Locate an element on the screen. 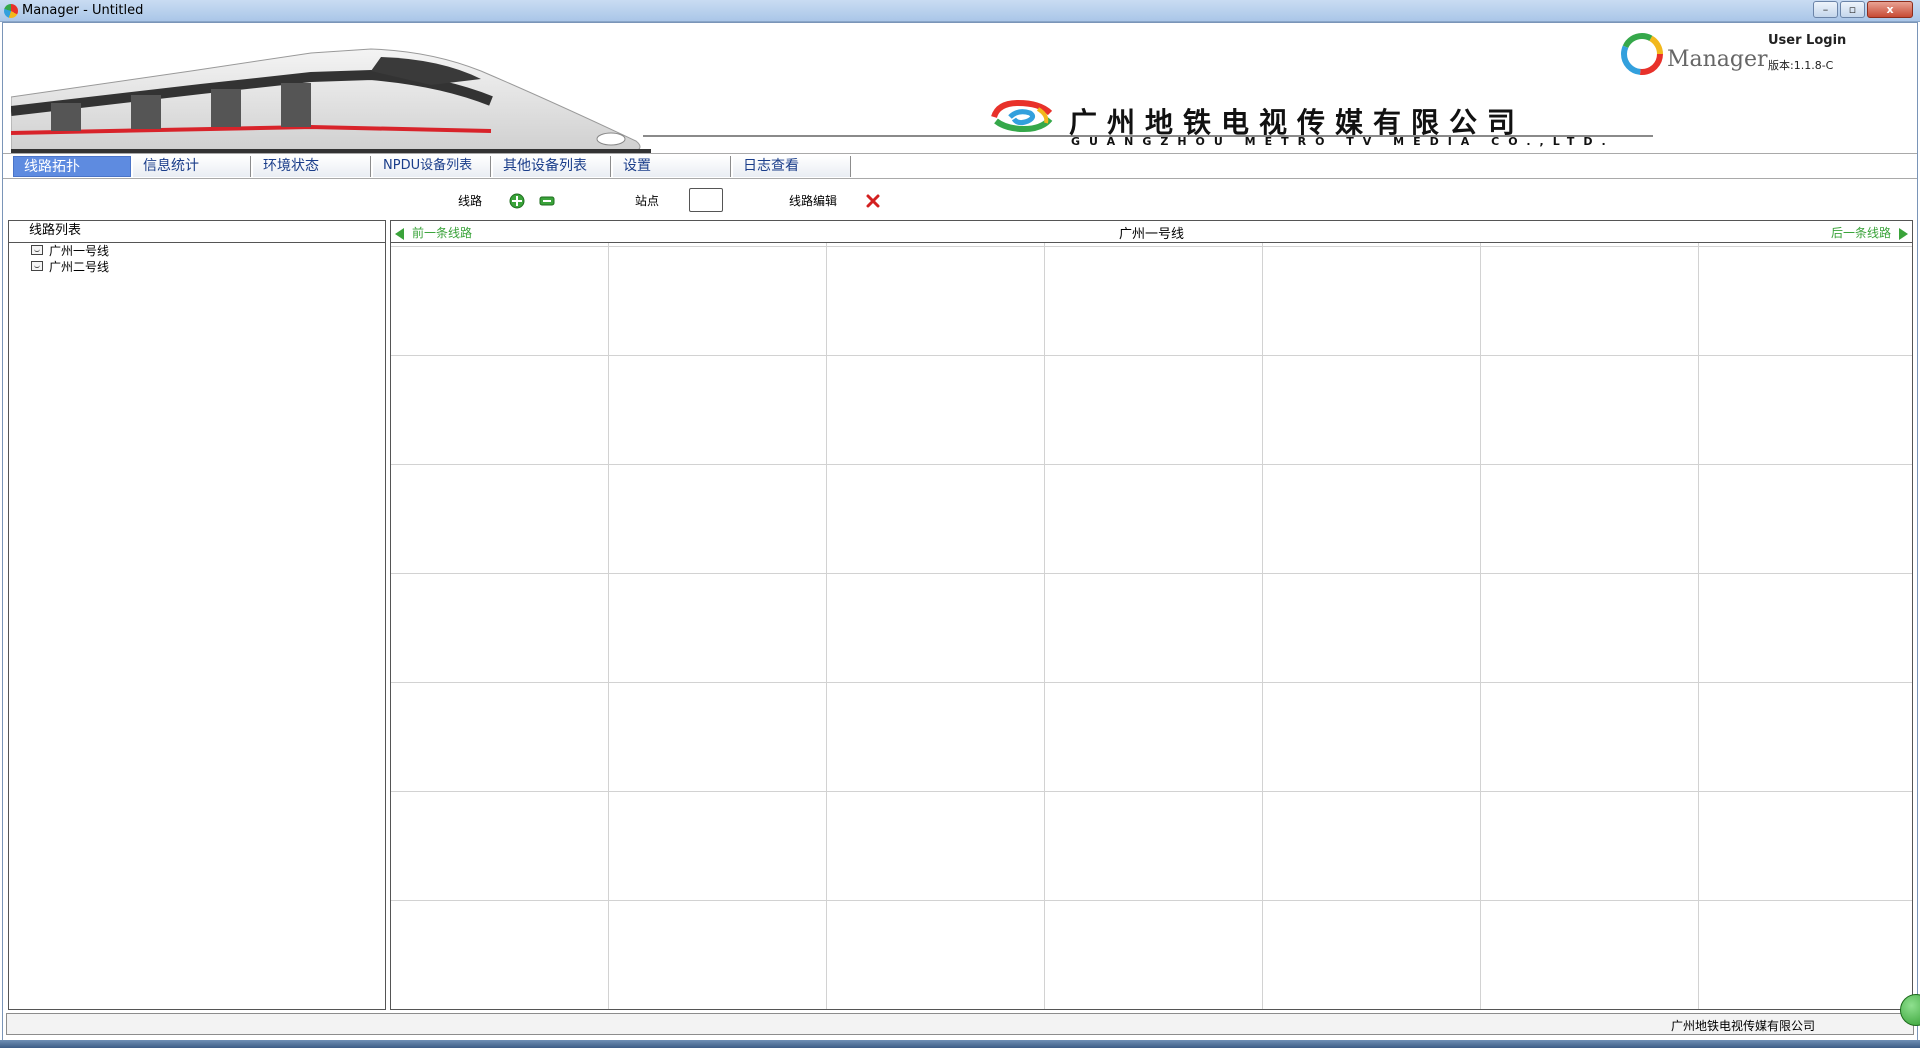 This screenshot has width=1920, height=1048. maximize-button: ▫ is located at coordinates (1852, 9).